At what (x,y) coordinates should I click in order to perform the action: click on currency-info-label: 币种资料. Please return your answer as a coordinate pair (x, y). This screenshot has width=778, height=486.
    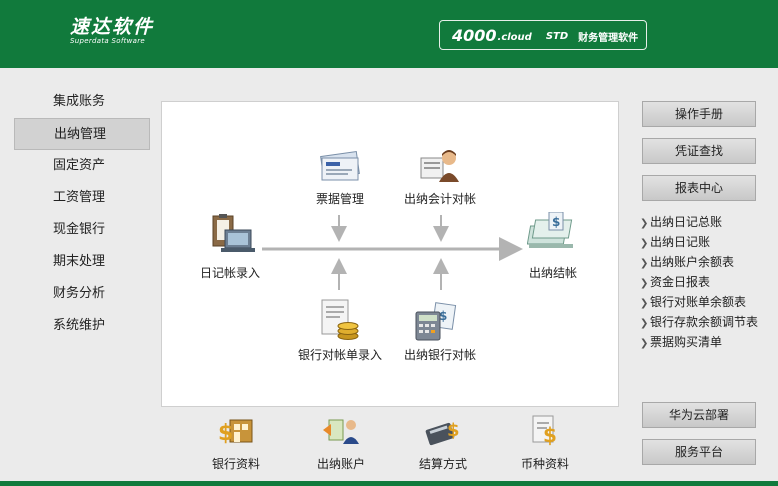
    Looking at the image, I should click on (544, 464).